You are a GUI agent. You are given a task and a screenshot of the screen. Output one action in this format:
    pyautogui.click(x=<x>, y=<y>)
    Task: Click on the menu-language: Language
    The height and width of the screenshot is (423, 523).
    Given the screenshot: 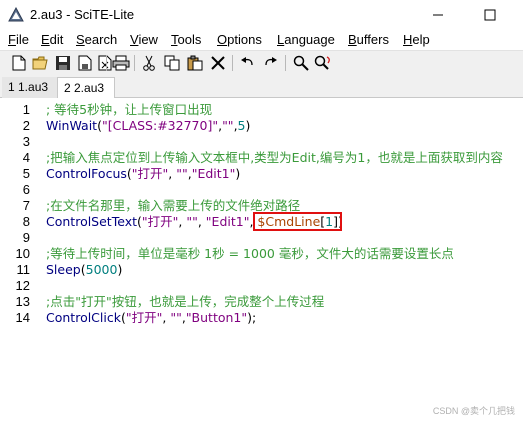 What is the action you would take?
    pyautogui.click(x=306, y=39)
    